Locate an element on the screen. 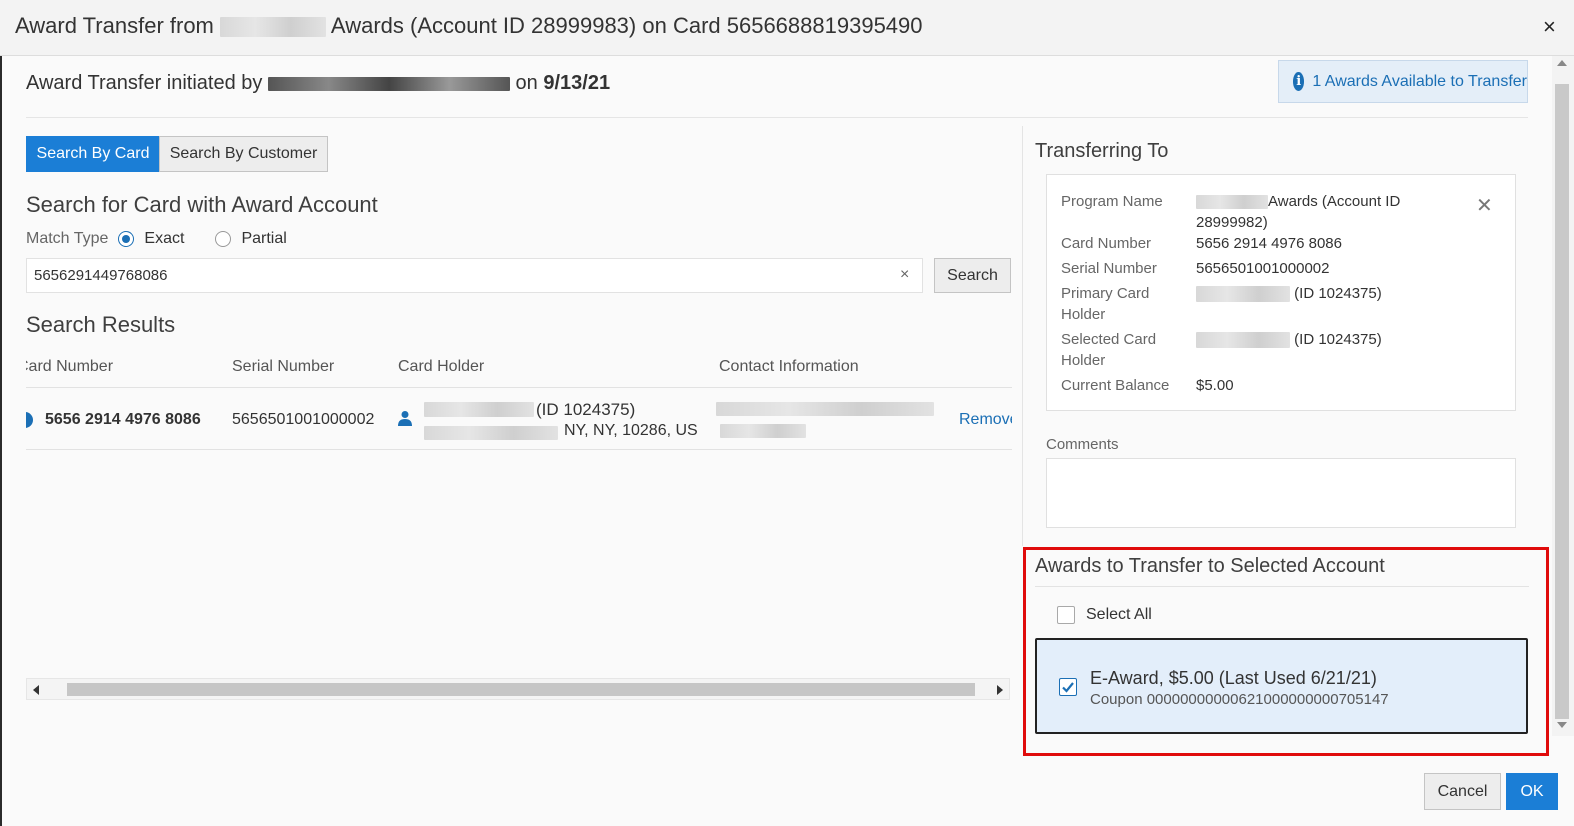 Image resolution: width=1574 pixels, height=826 pixels. header-divider is located at coordinates (777, 117).